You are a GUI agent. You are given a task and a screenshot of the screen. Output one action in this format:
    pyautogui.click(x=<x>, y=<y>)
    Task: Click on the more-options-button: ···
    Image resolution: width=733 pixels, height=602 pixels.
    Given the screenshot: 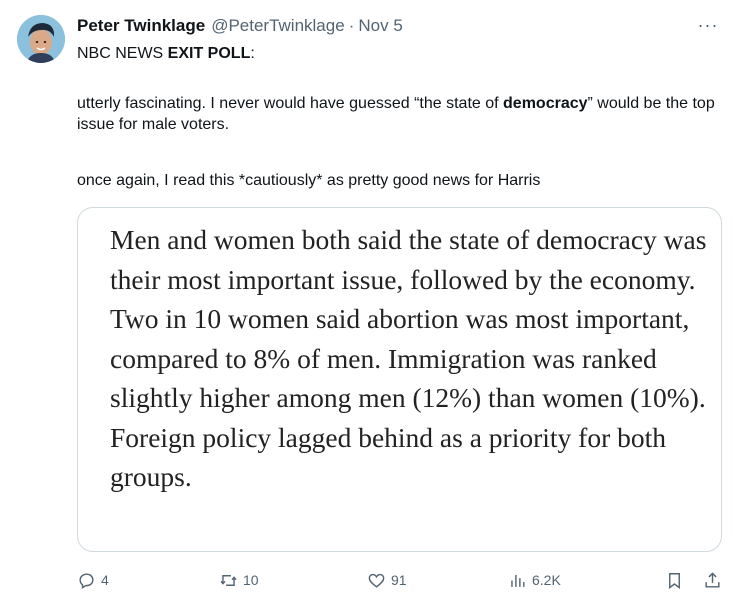 What is the action you would take?
    pyautogui.click(x=708, y=25)
    